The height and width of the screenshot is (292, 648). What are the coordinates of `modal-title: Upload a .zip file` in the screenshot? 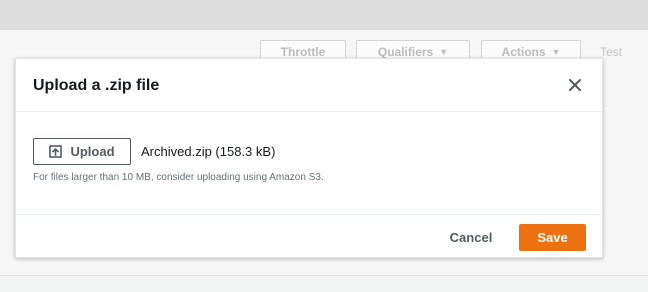 It's located at (96, 85).